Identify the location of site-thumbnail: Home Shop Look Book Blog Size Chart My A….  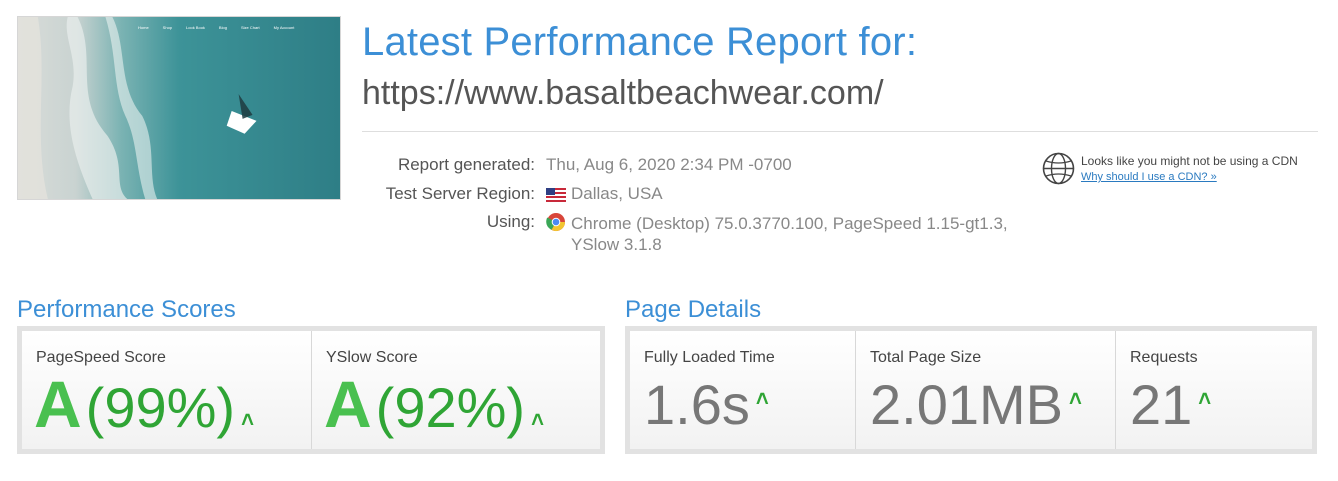
(179, 108).